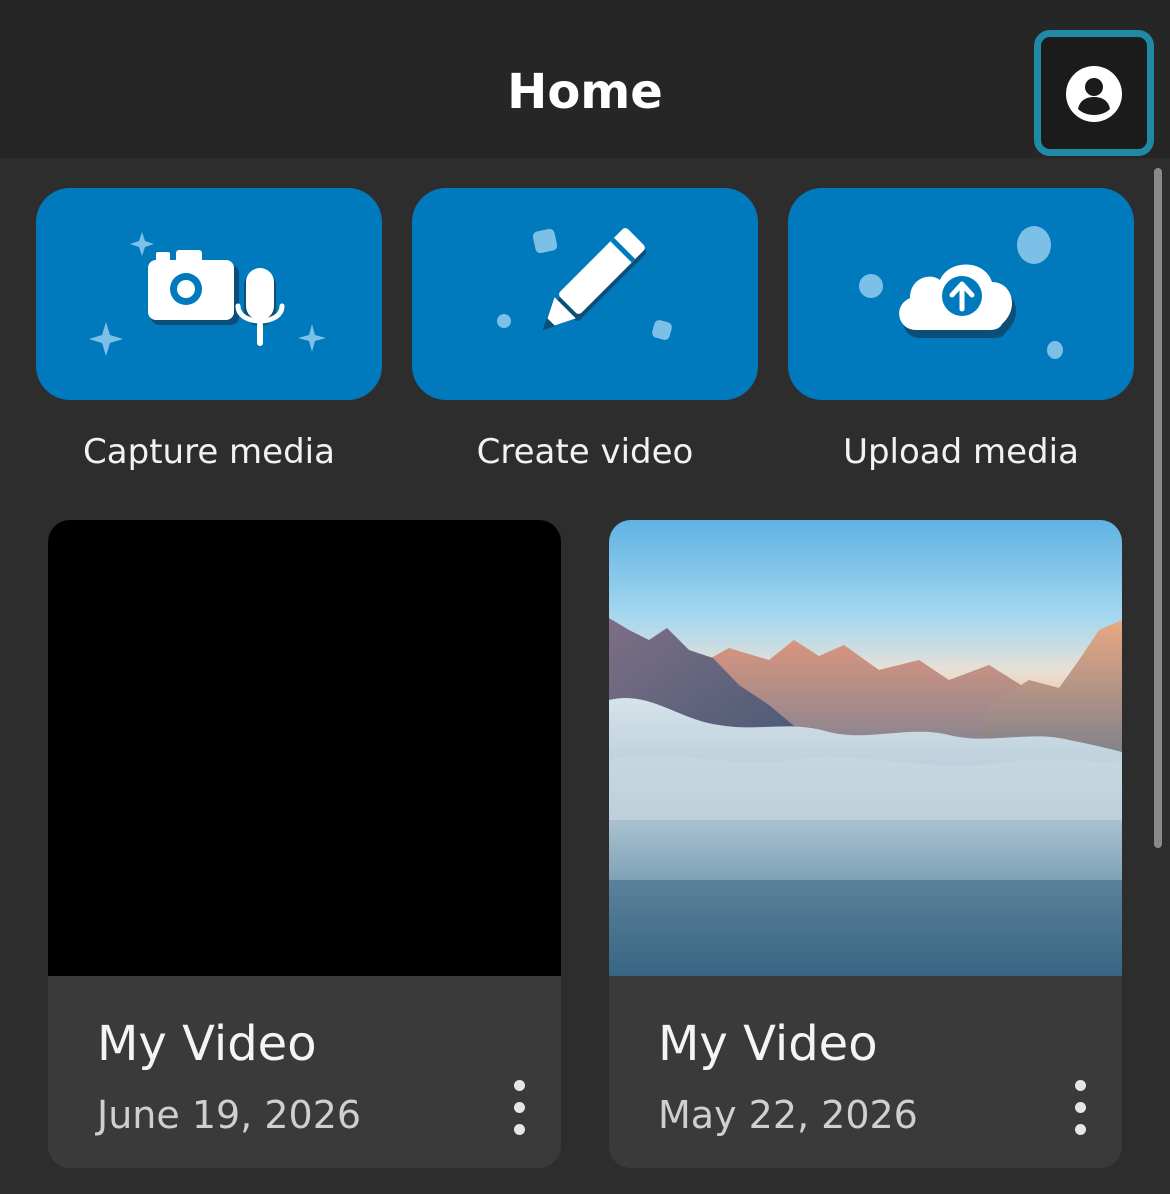  I want to click on scrollbar, so click(1158, 508).